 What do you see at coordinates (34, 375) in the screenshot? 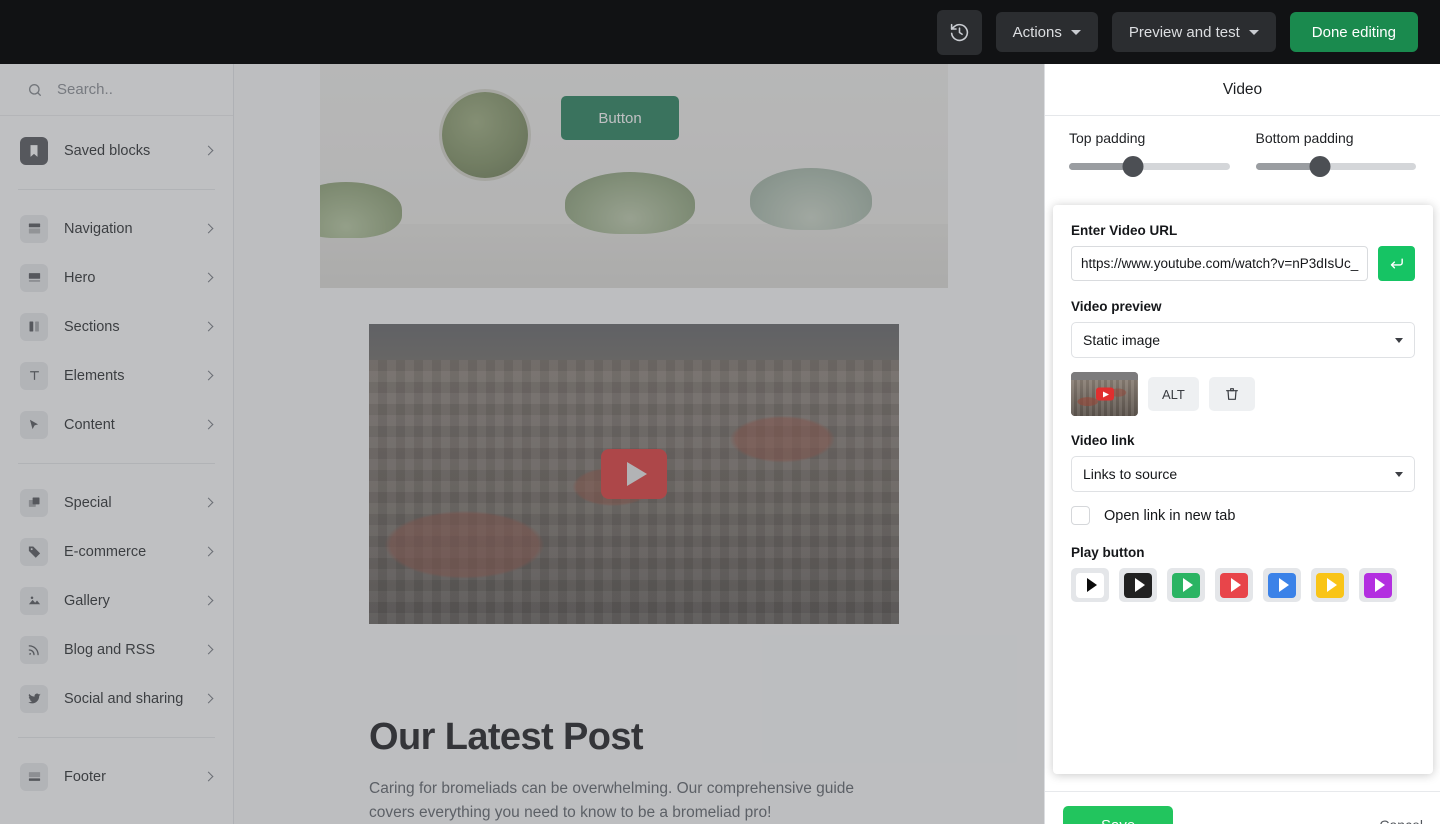
I see `text-t-icon` at bounding box center [34, 375].